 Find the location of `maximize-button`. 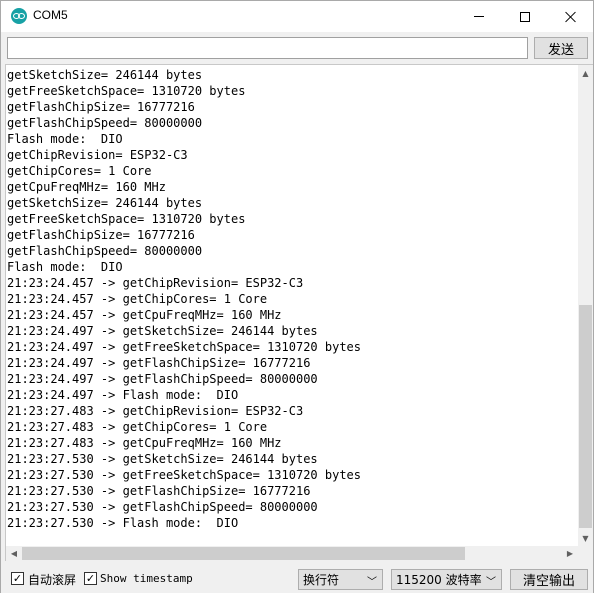

maximize-button is located at coordinates (525, 16).